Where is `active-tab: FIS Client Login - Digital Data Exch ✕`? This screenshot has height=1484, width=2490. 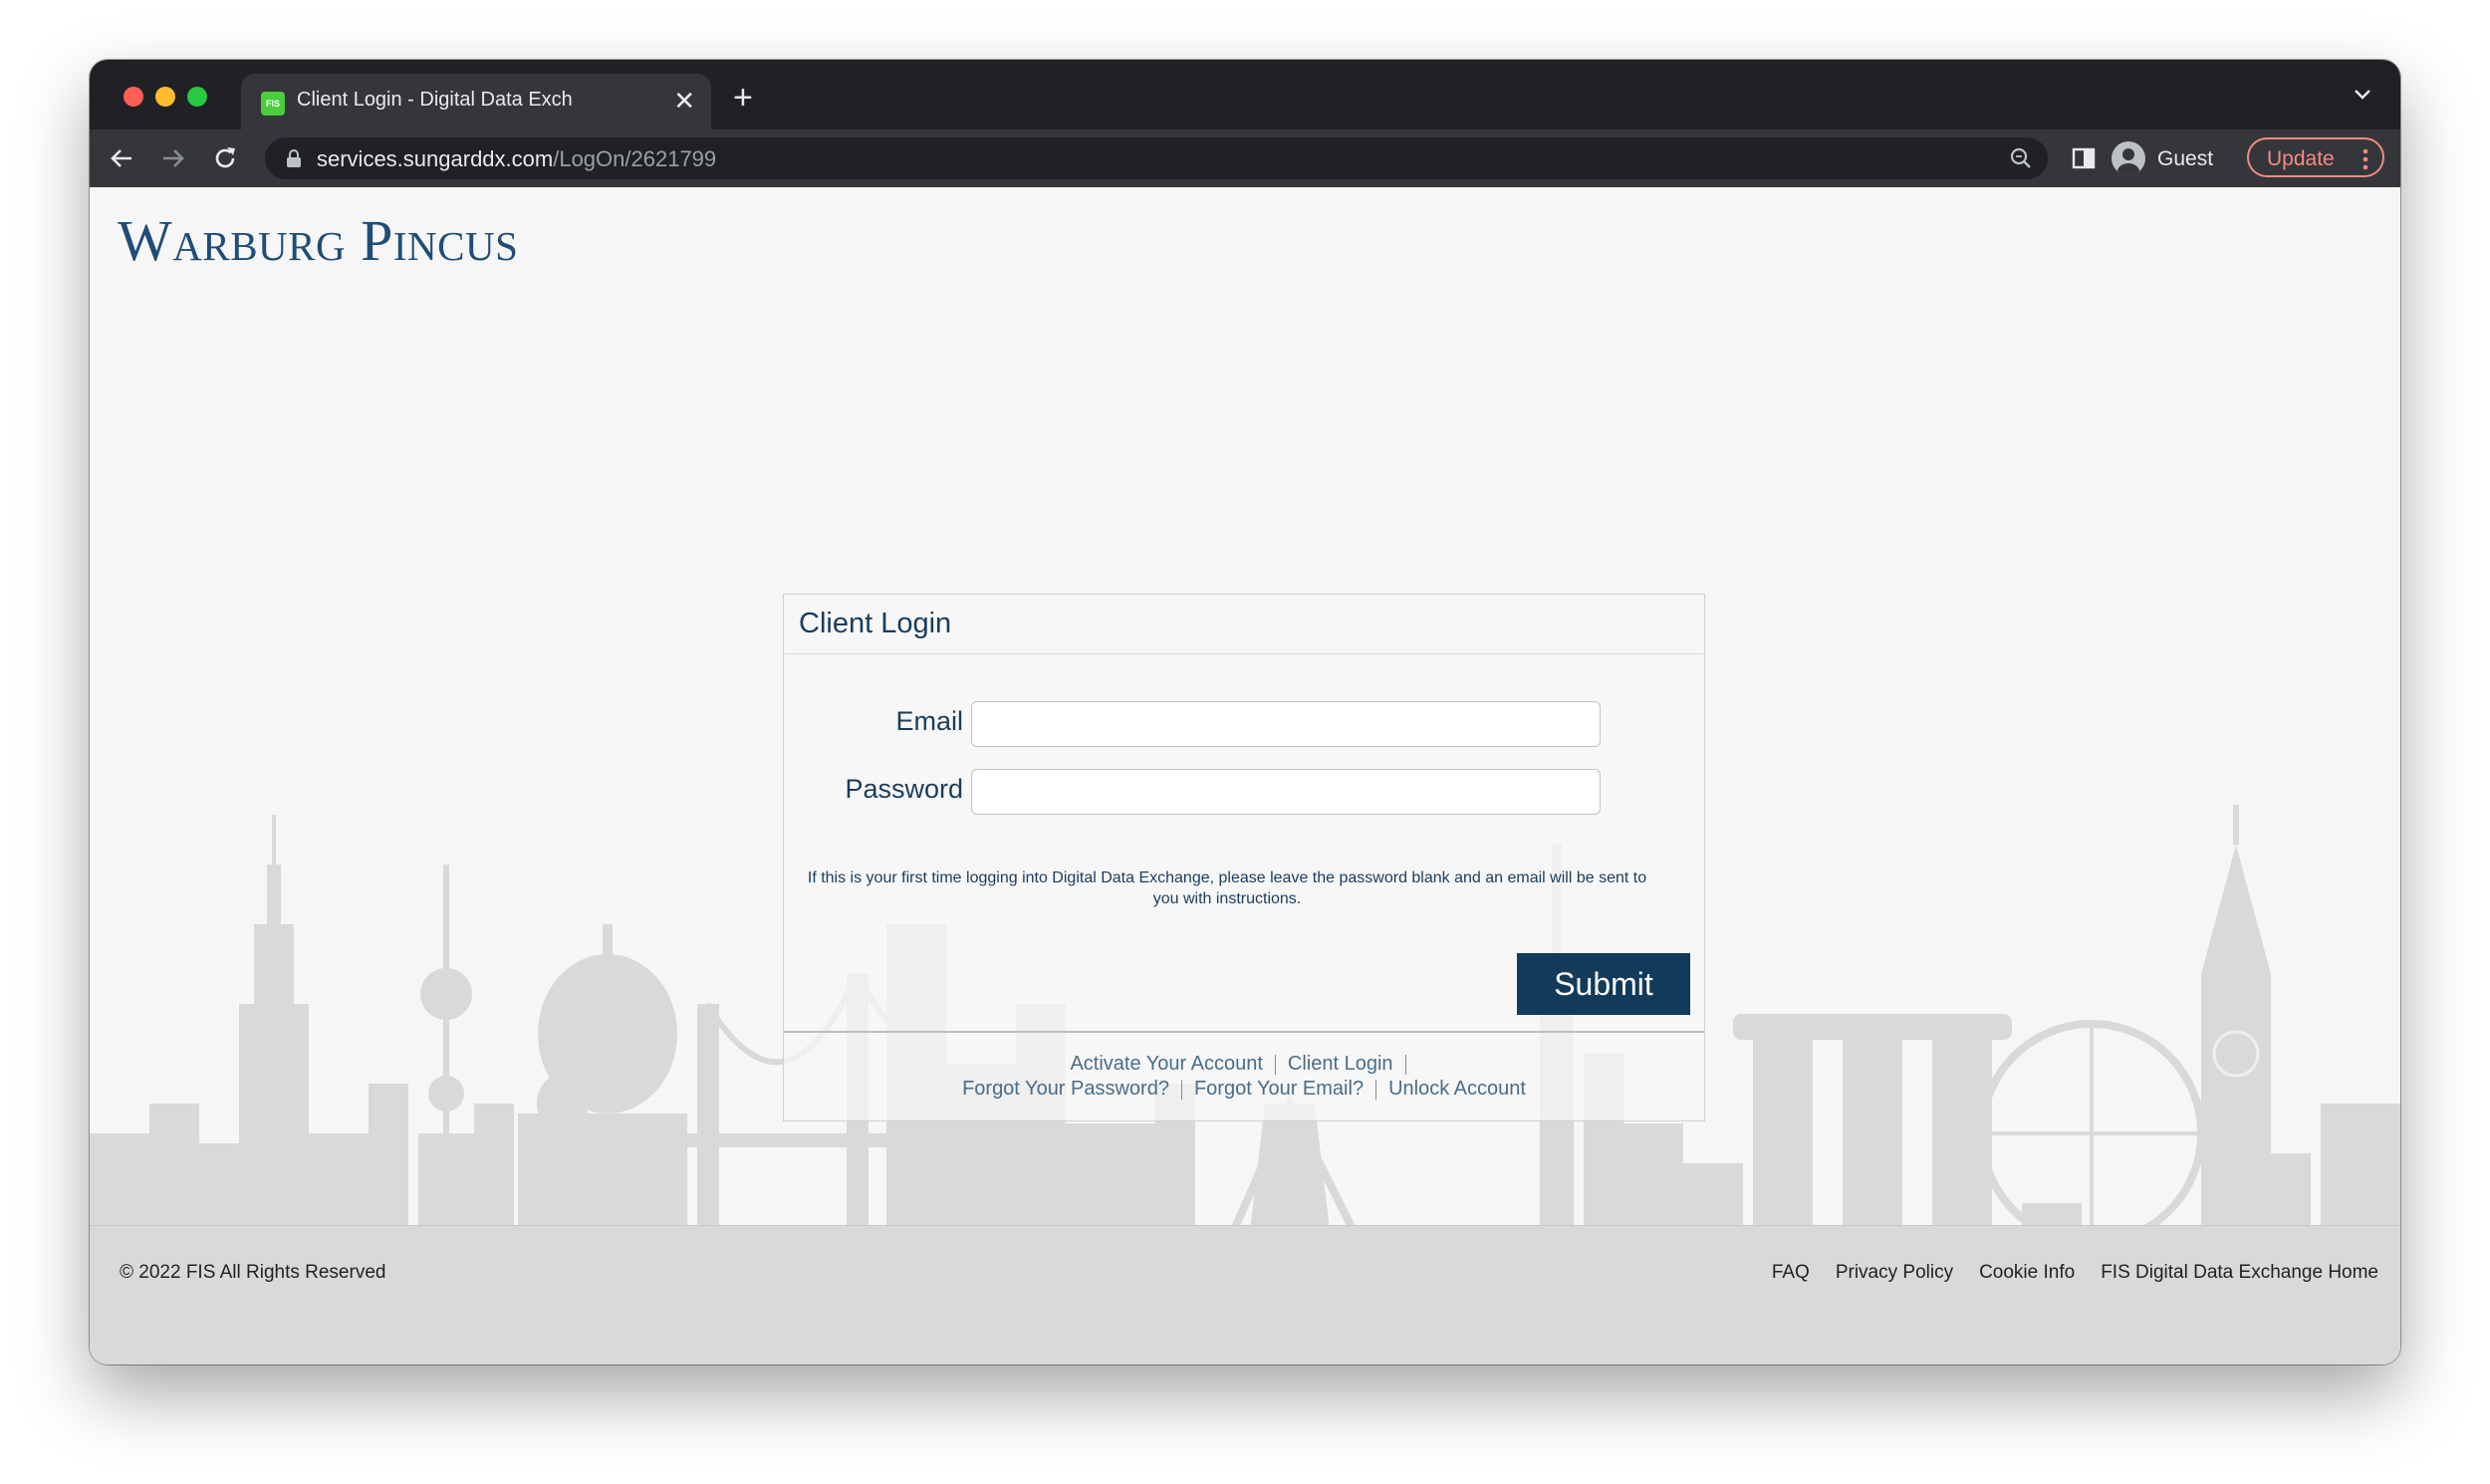 active-tab: FIS Client Login - Digital Data Exch ✕ is located at coordinates (476, 101).